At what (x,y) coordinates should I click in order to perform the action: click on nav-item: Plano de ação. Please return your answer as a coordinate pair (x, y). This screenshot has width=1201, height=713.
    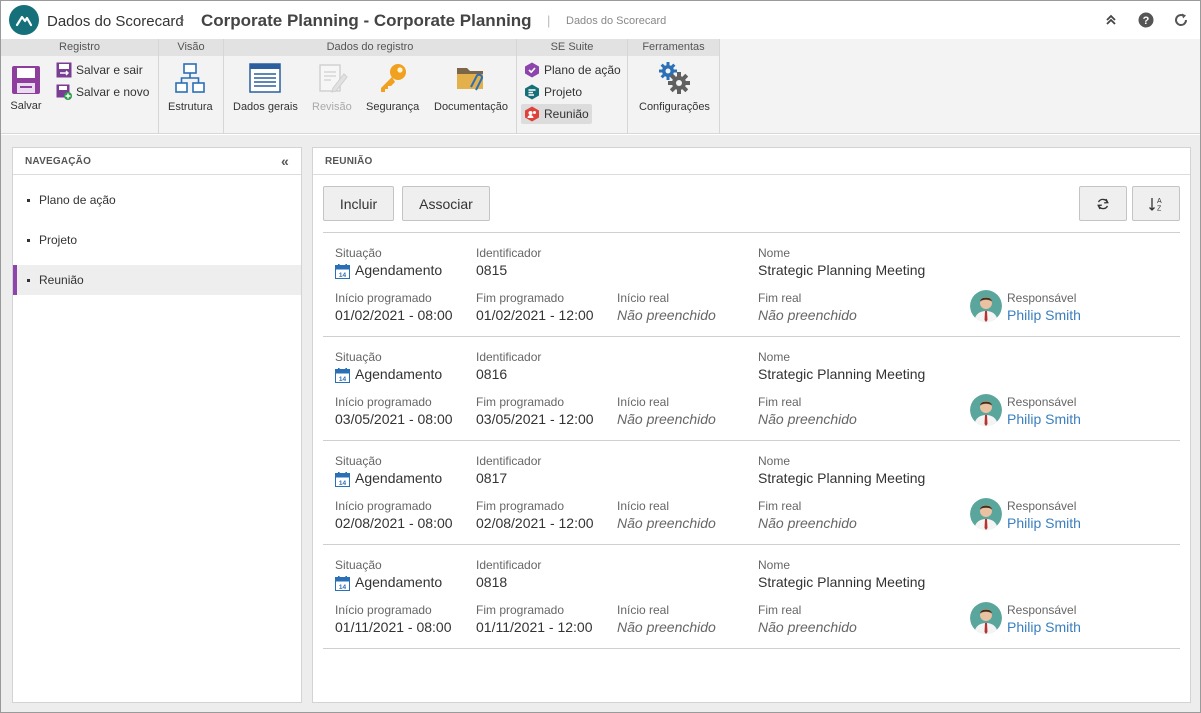
    Looking at the image, I should click on (157, 200).